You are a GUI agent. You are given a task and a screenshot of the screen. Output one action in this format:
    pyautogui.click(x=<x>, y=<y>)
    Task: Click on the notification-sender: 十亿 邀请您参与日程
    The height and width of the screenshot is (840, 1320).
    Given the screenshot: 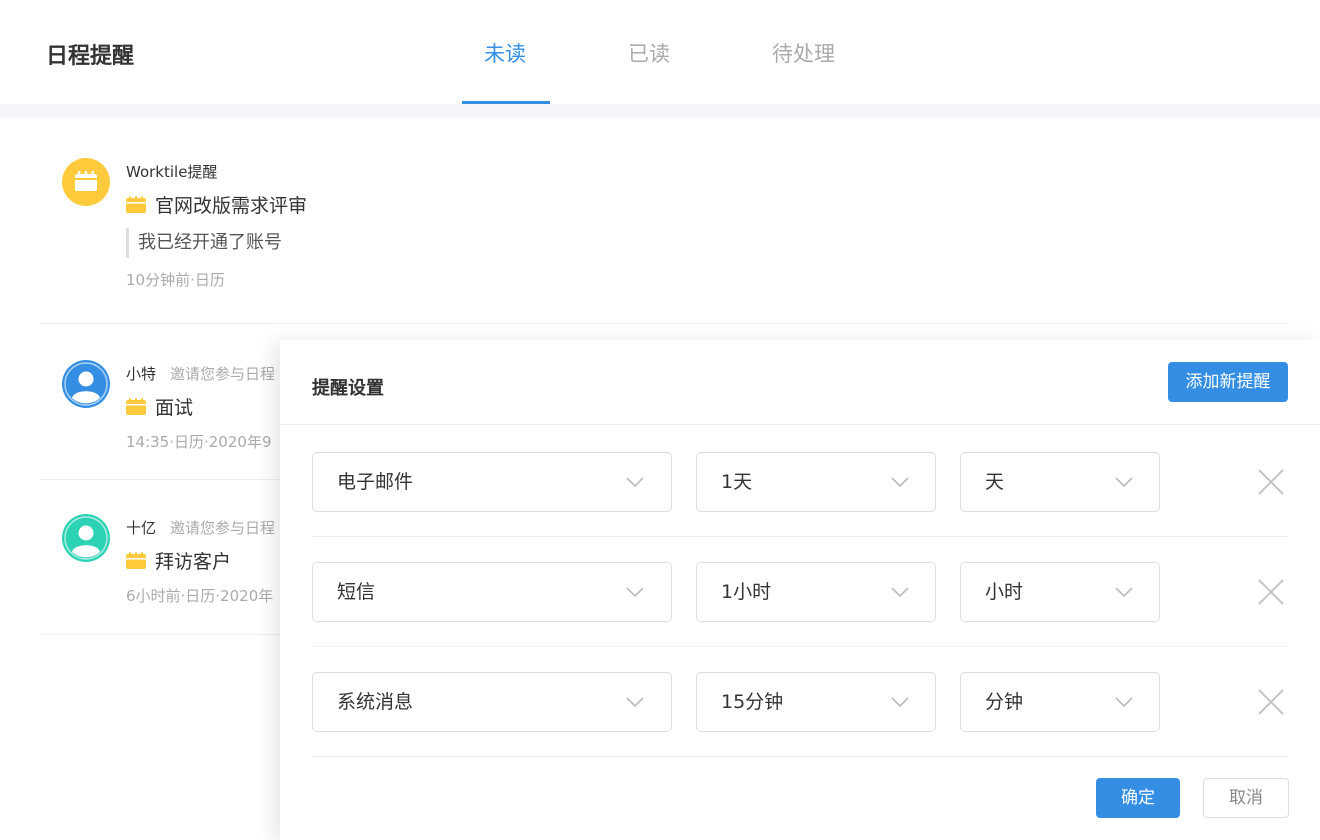 What is the action you would take?
    pyautogui.click(x=200, y=527)
    